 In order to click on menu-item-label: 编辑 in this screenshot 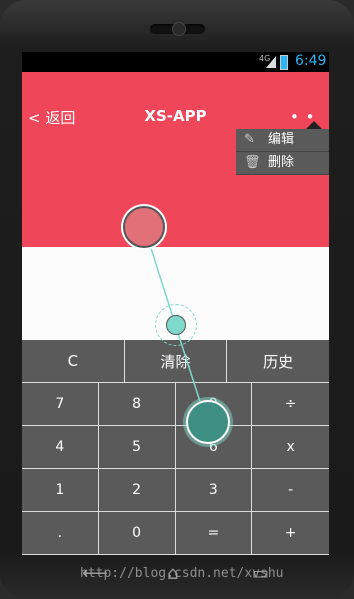, I will do `click(281, 139)`.